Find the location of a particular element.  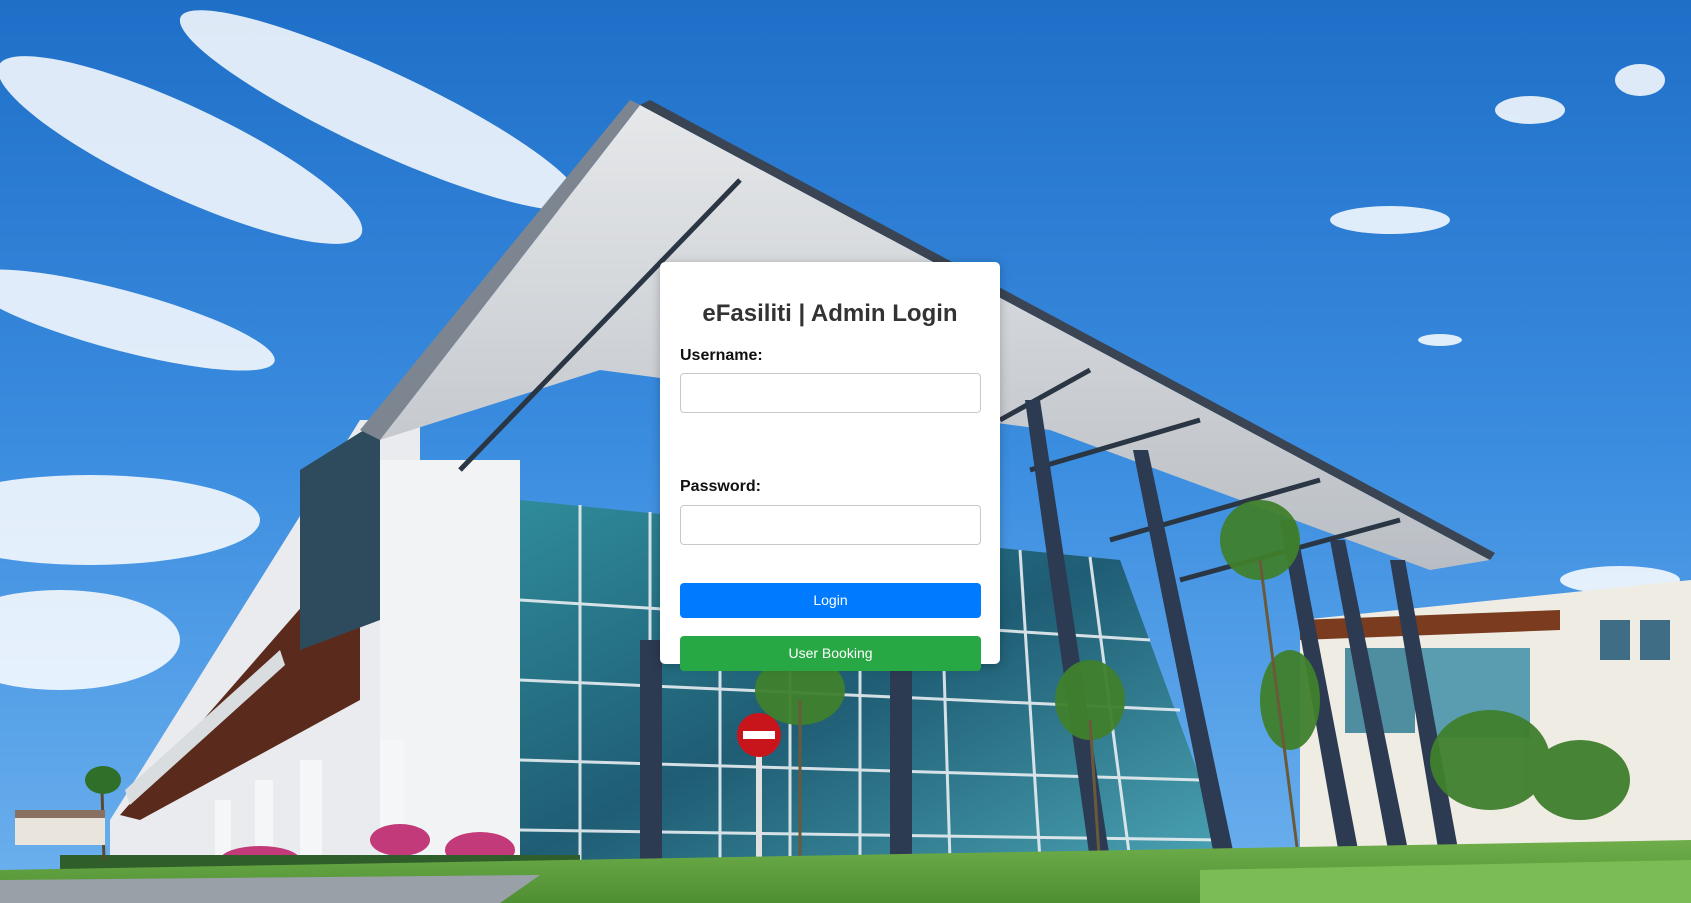

username-label: Username: is located at coordinates (721, 355).